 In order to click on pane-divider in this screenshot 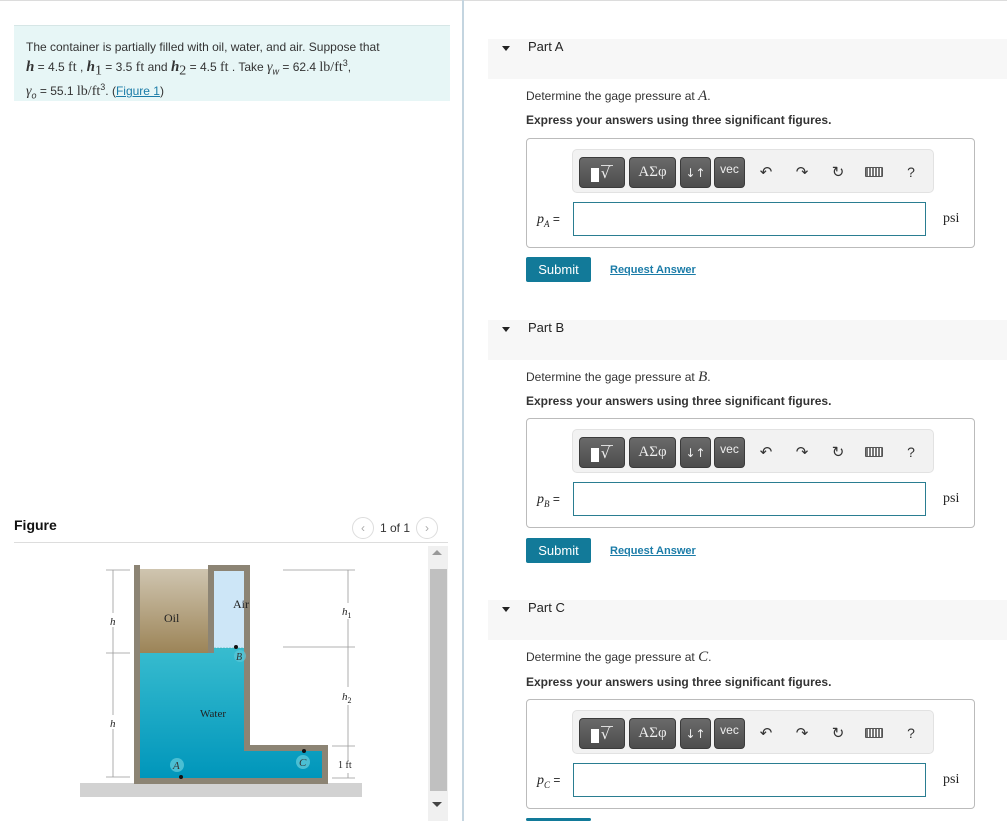, I will do `click(463, 410)`.